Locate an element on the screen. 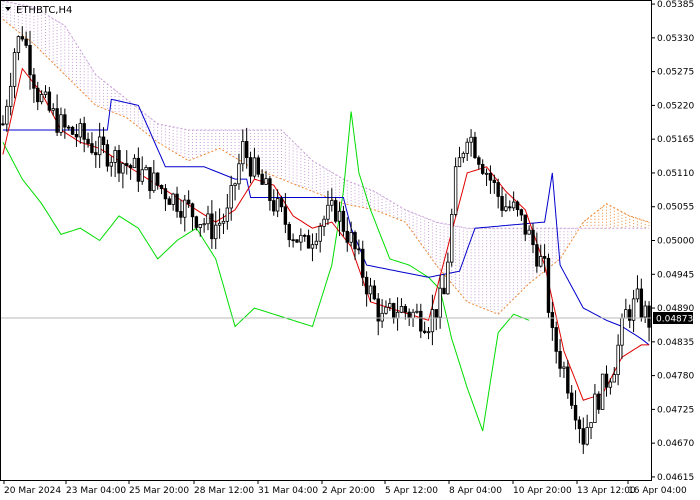 The width and height of the screenshot is (700, 500). x-tick-label: 8 Apr 04:00 is located at coordinates (475, 491).